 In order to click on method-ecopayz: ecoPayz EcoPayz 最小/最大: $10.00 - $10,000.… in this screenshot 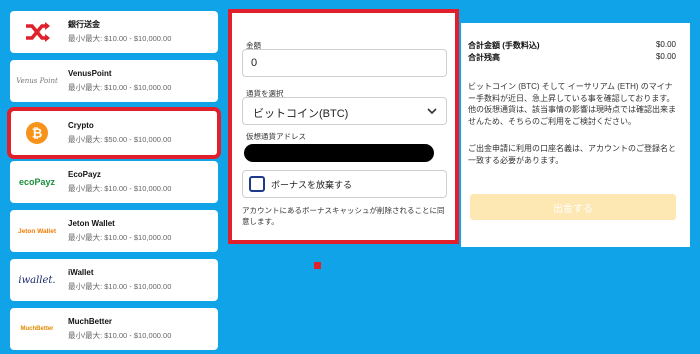, I will do `click(114, 182)`.